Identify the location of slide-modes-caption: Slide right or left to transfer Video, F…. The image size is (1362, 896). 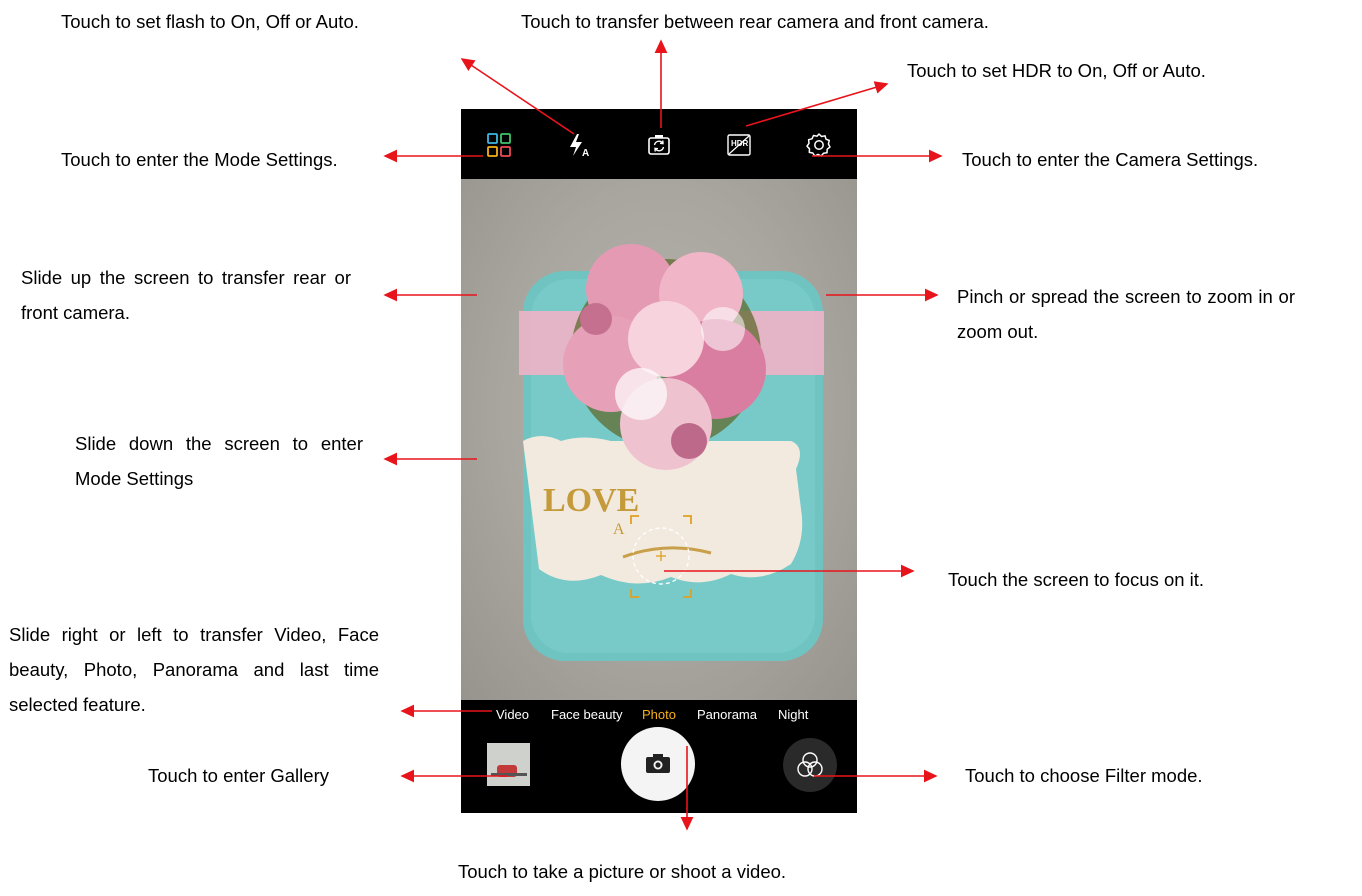
(194, 669).